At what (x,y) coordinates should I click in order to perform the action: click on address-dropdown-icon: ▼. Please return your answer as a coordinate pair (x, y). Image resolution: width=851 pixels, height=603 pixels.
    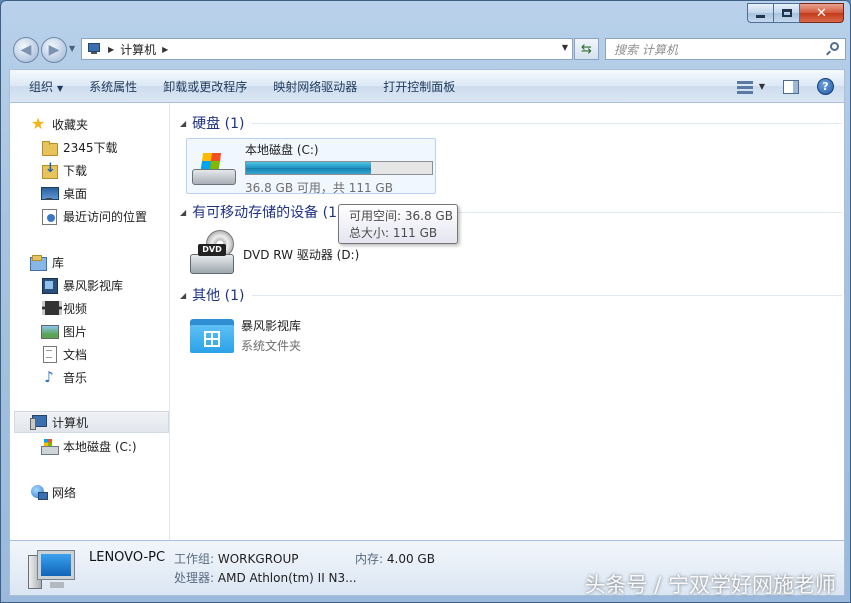
    Looking at the image, I should click on (565, 47).